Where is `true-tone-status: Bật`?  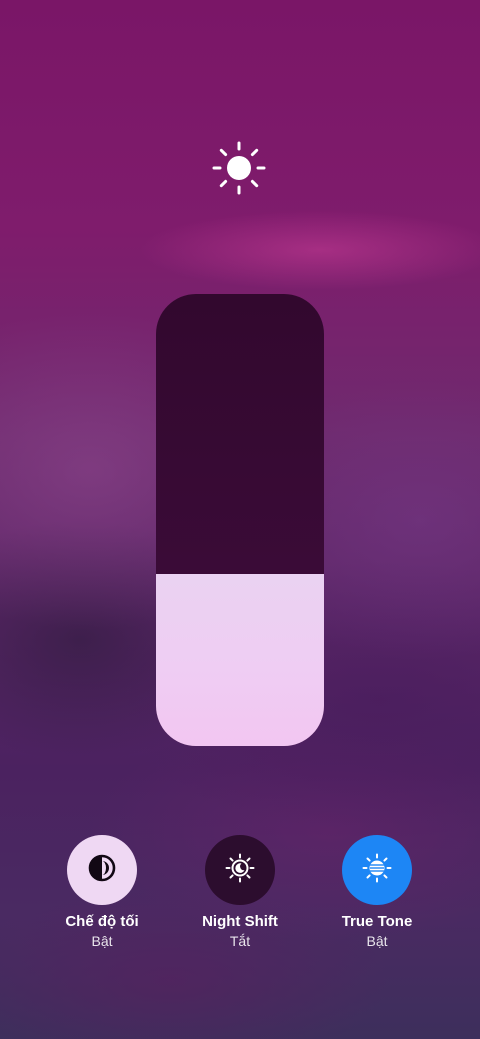
true-tone-status: Bật is located at coordinates (377, 941).